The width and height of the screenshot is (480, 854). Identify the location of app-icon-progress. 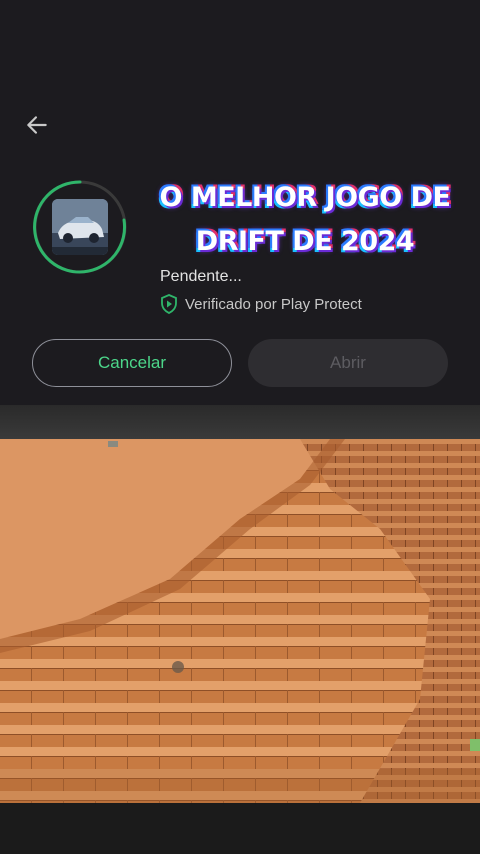
(80, 227).